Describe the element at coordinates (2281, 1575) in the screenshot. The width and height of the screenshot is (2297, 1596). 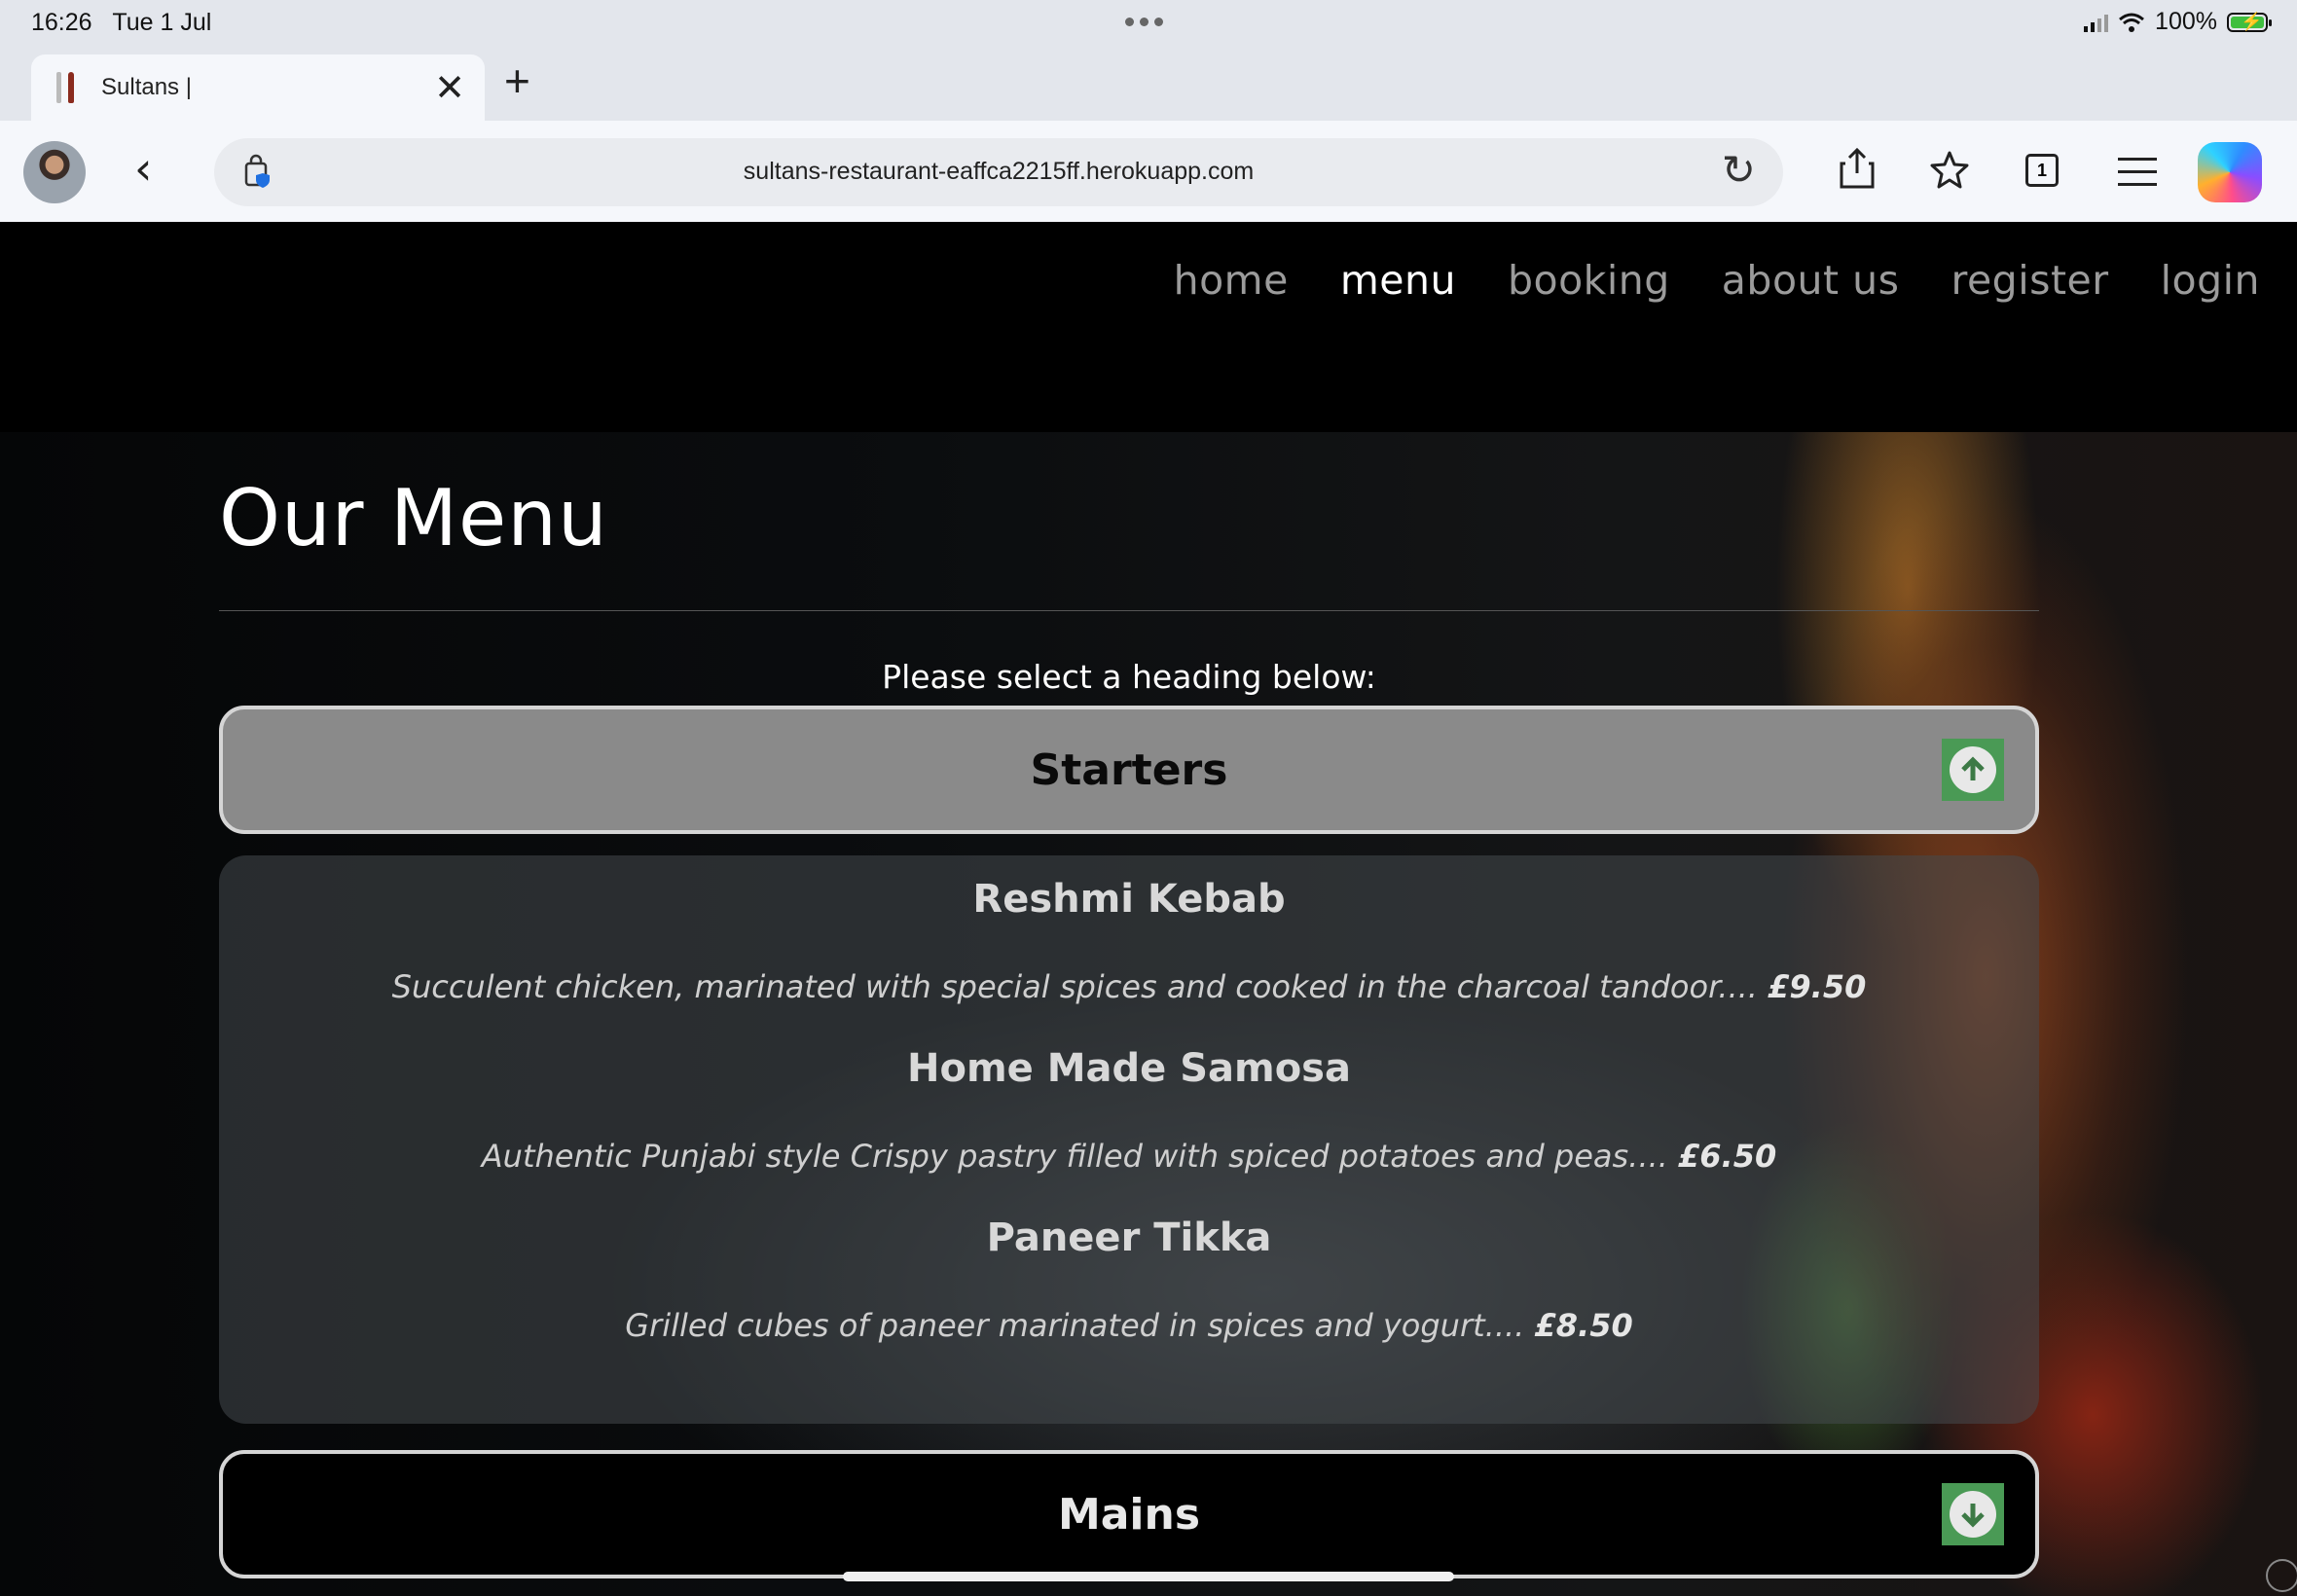
I see `assistive-touch-icon` at that location.